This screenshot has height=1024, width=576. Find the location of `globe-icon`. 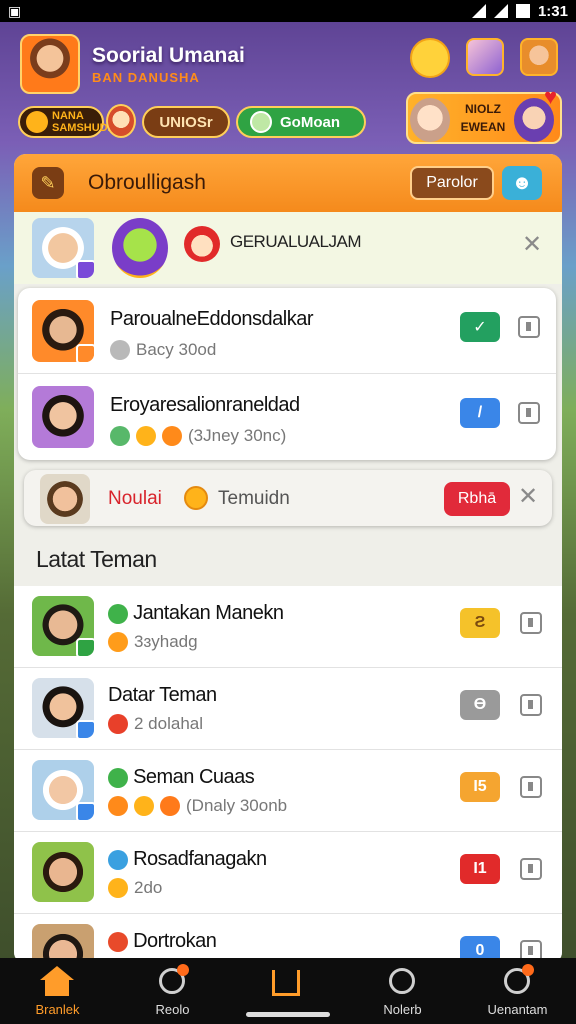

globe-icon is located at coordinates (120, 436).